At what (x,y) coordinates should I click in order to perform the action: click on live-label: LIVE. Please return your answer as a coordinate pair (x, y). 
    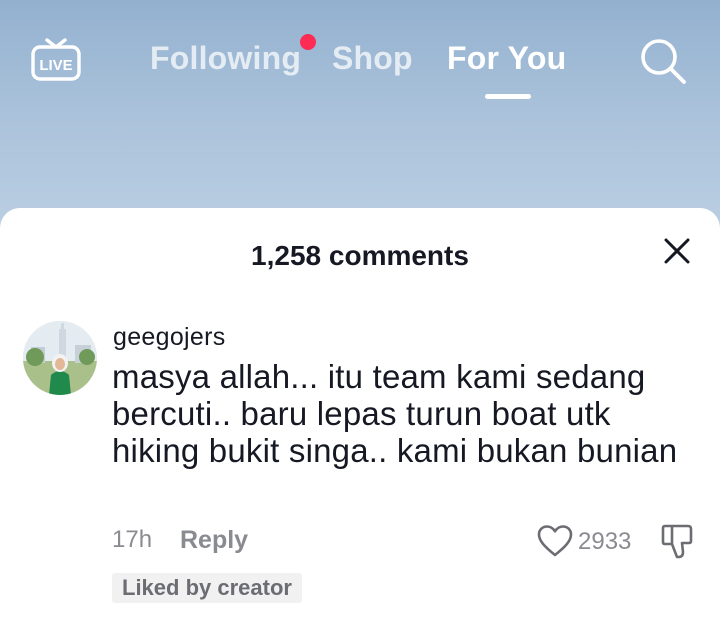
    Looking at the image, I should click on (55, 65).